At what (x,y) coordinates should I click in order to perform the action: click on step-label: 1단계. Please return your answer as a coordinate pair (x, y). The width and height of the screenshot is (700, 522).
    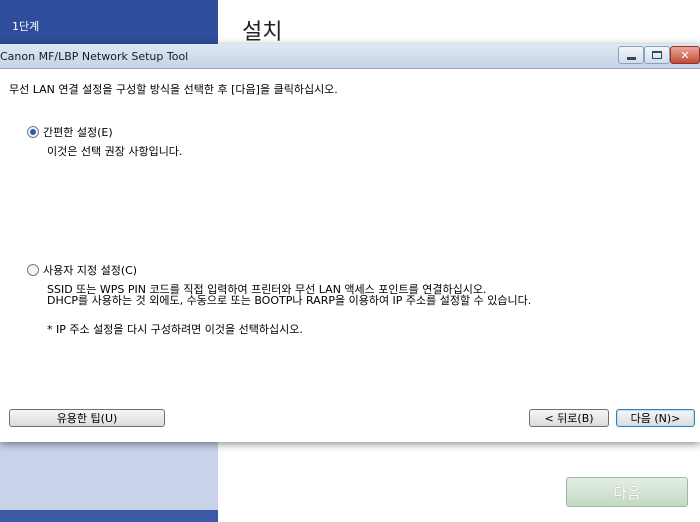
    Looking at the image, I should click on (26, 26).